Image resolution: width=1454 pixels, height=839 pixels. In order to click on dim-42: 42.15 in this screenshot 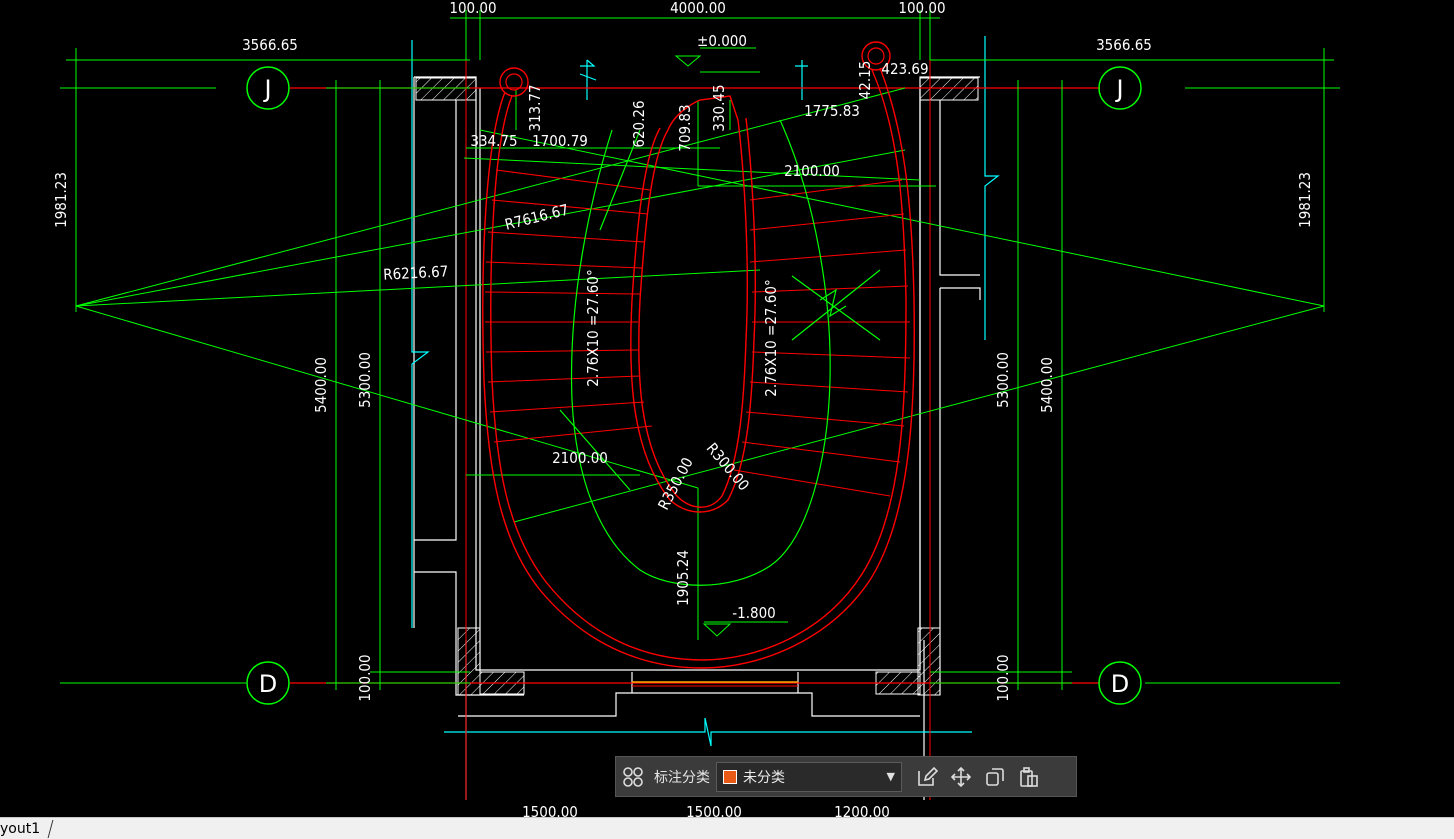, I will do `click(865, 80)`.